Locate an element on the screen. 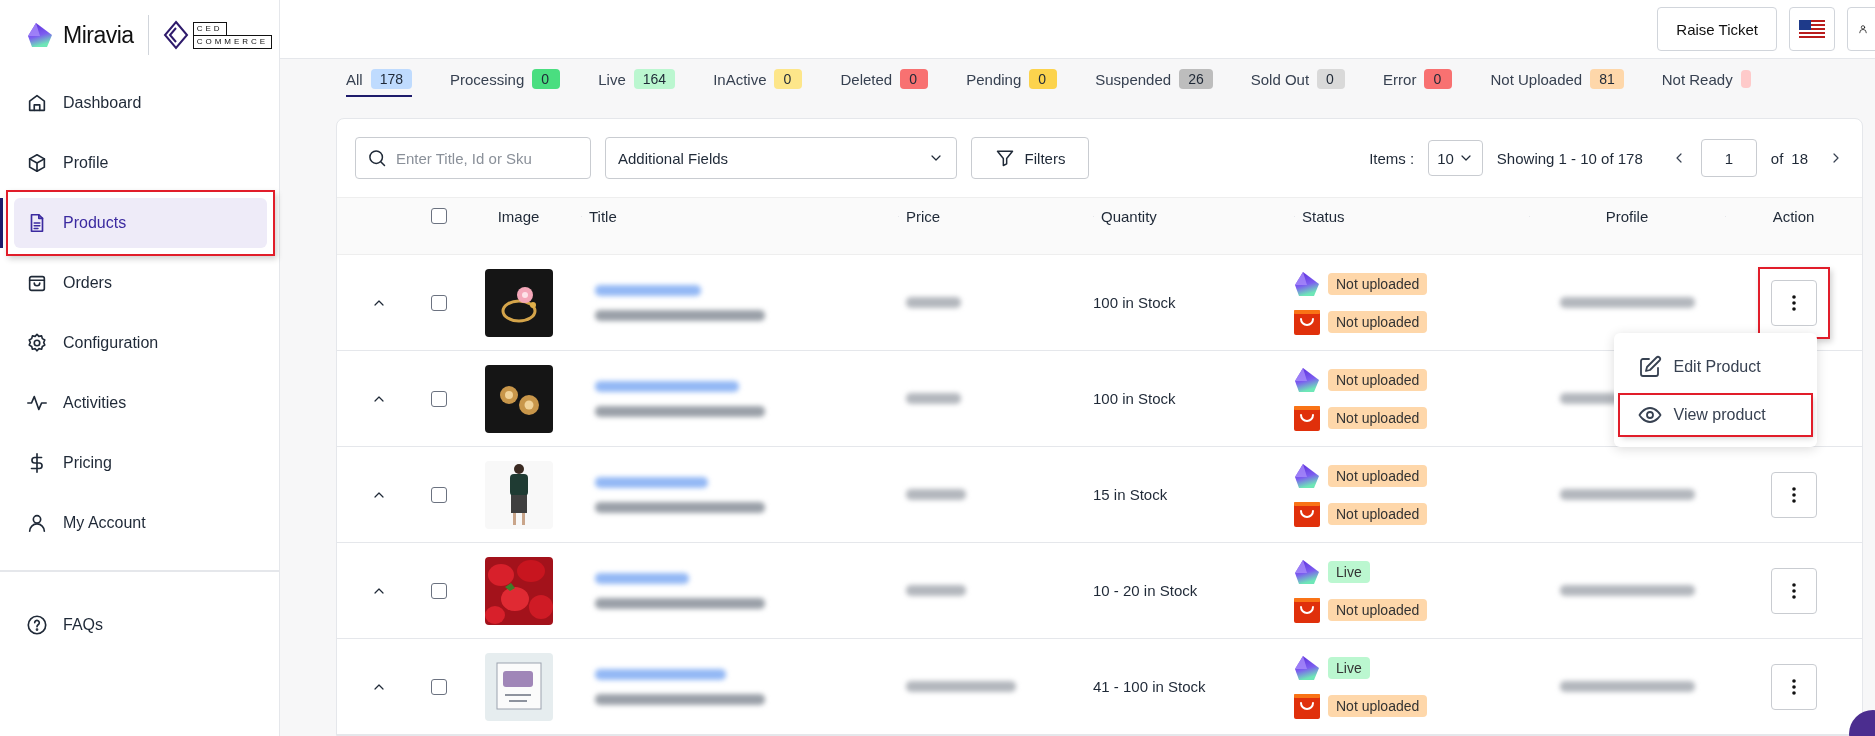 The height and width of the screenshot is (736, 1875). menu-item: View product is located at coordinates (1715, 414).